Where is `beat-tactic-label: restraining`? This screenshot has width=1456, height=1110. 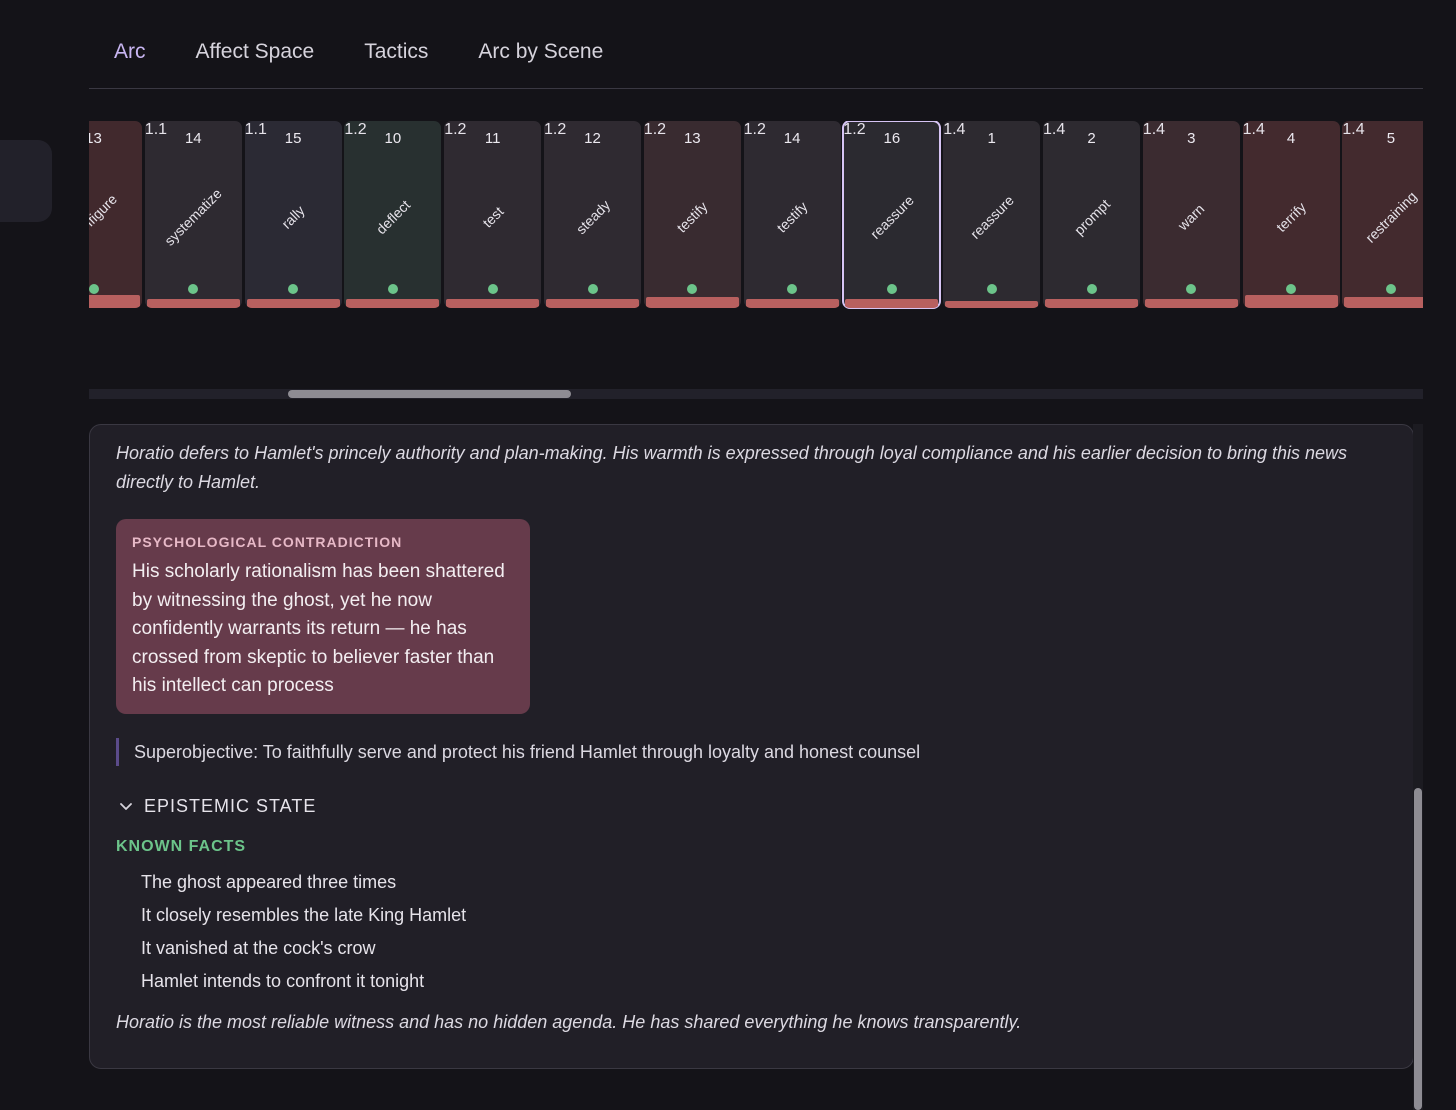 beat-tactic-label: restraining is located at coordinates (1391, 217).